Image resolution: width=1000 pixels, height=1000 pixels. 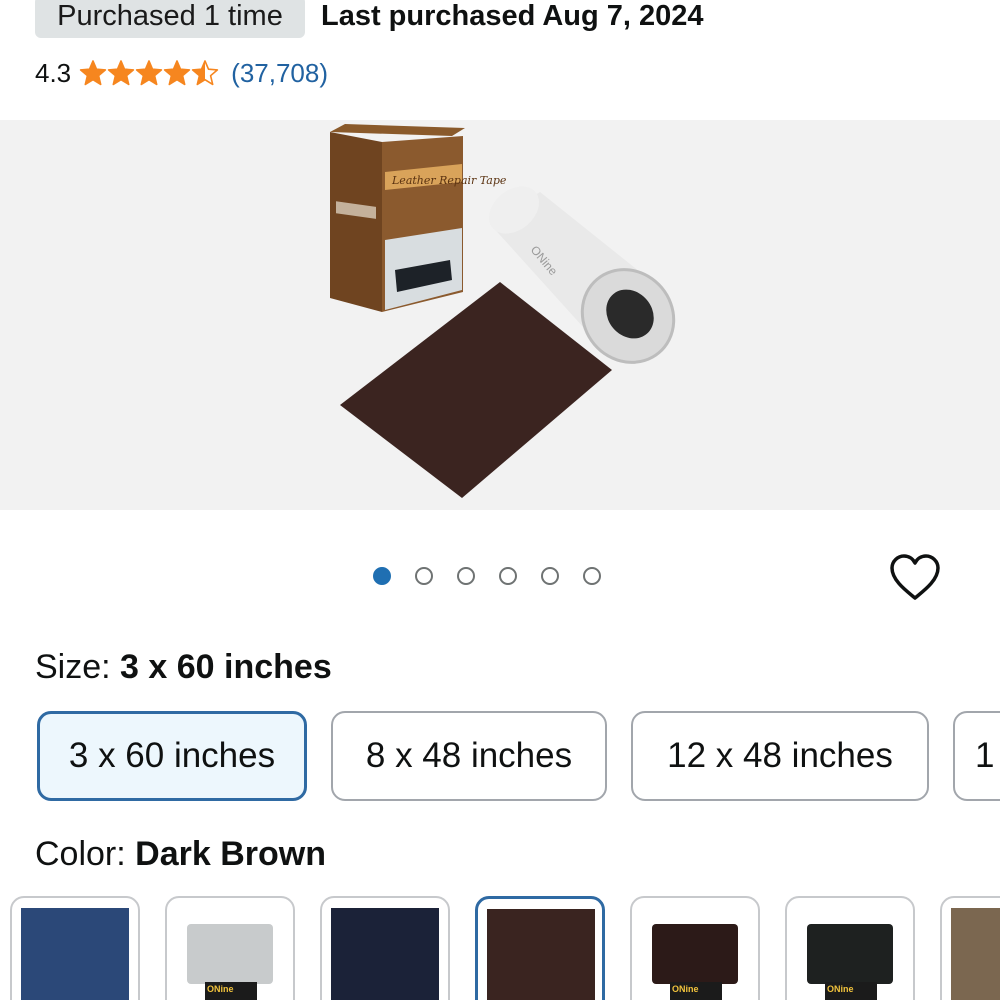 I want to click on color-swatch-dark-brown, so click(x=540, y=948).